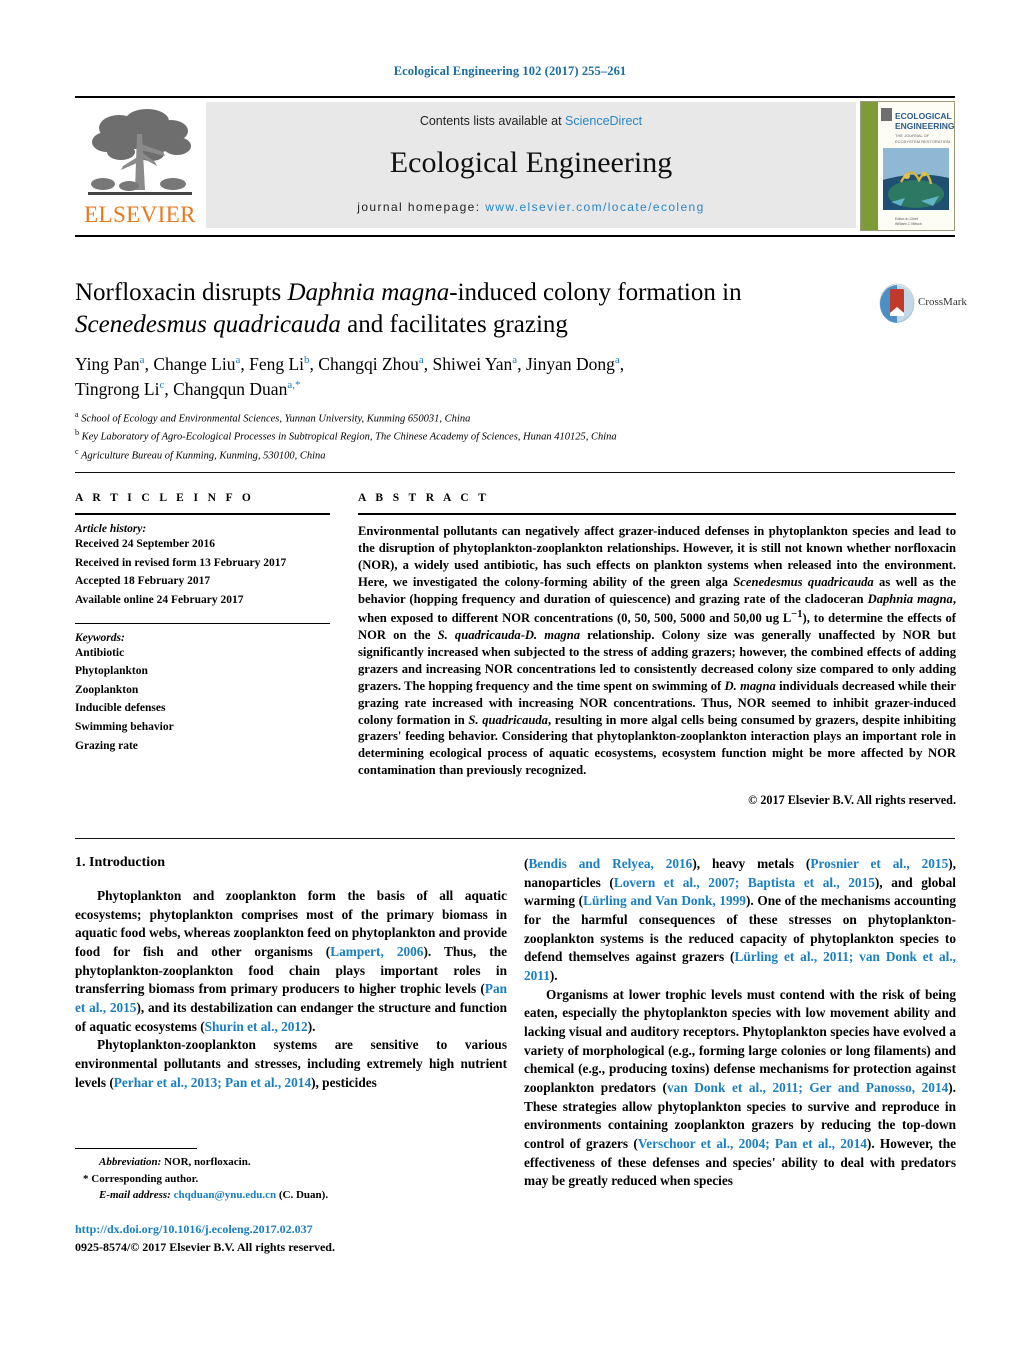 This screenshot has height=1351, width=1020. Describe the element at coordinates (531, 162) in the screenshot. I see `journal-title: Ecological Engineering` at that location.